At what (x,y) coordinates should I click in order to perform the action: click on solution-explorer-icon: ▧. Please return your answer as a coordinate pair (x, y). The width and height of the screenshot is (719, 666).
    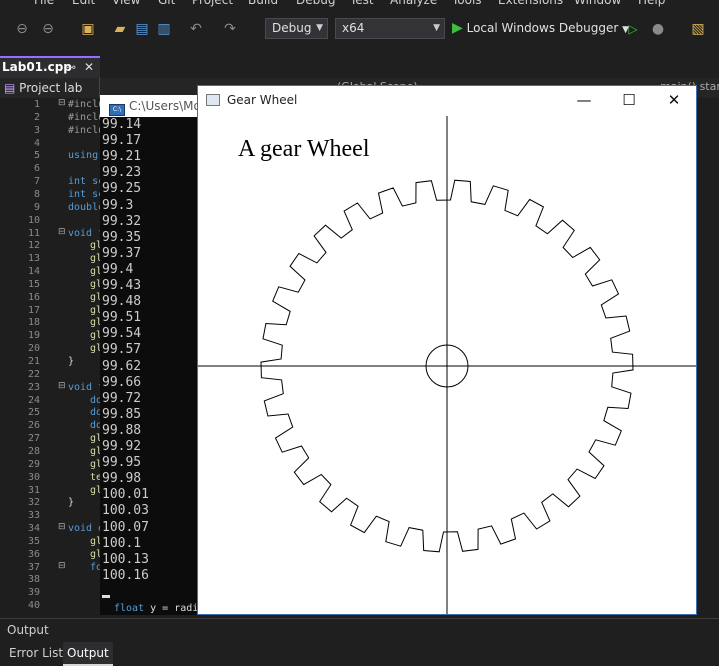
    Looking at the image, I should click on (698, 29).